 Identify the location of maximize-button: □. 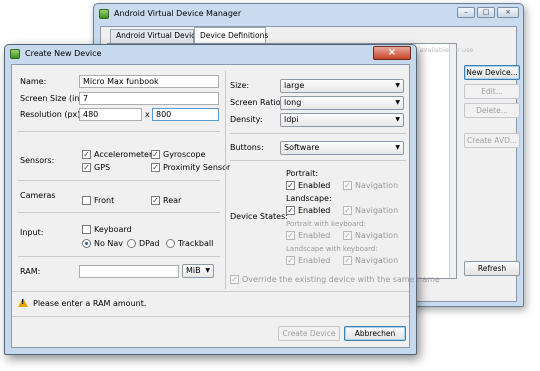
(486, 12).